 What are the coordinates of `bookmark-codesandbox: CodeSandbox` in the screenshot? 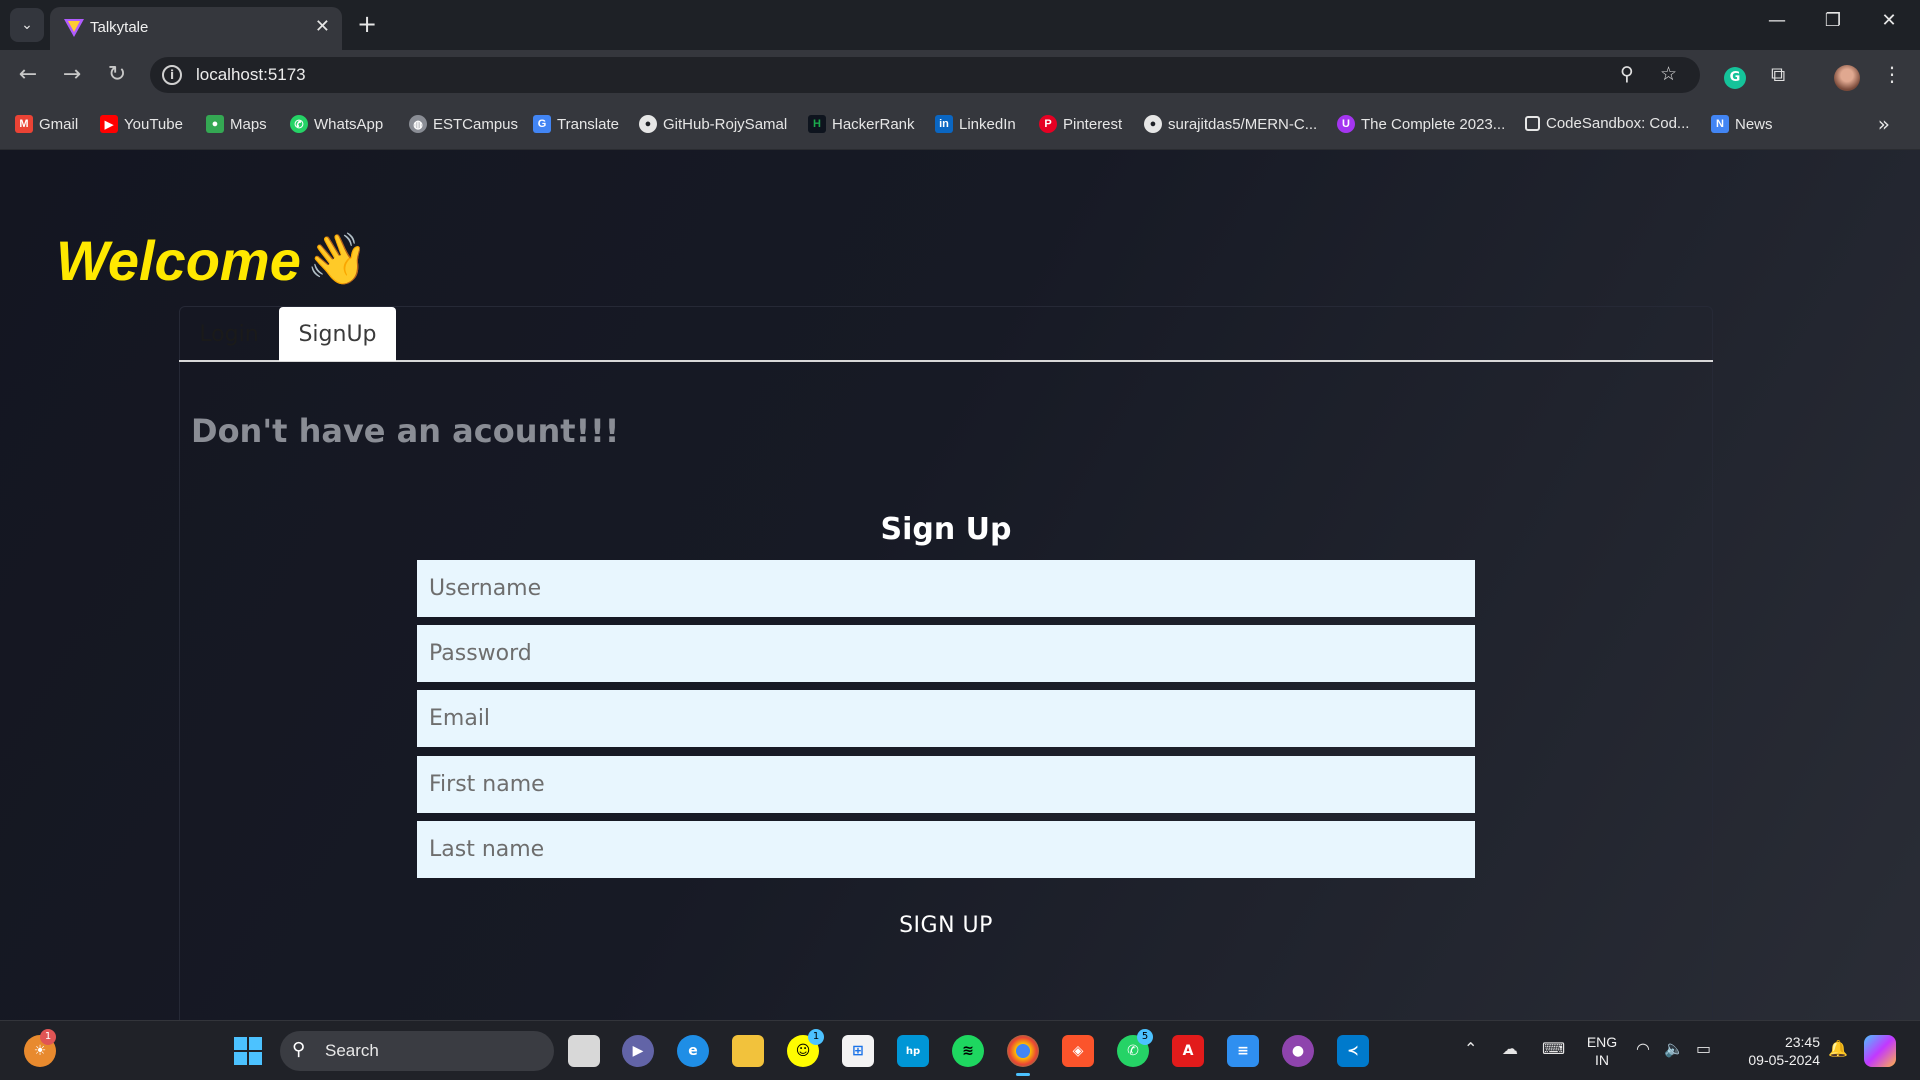 It's located at (1607, 123).